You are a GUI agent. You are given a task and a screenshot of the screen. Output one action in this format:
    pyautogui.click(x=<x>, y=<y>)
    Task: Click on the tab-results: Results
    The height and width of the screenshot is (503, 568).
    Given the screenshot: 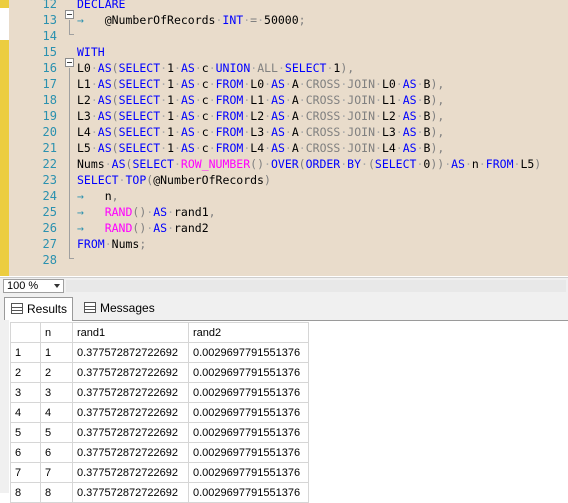 What is the action you would take?
    pyautogui.click(x=38, y=309)
    